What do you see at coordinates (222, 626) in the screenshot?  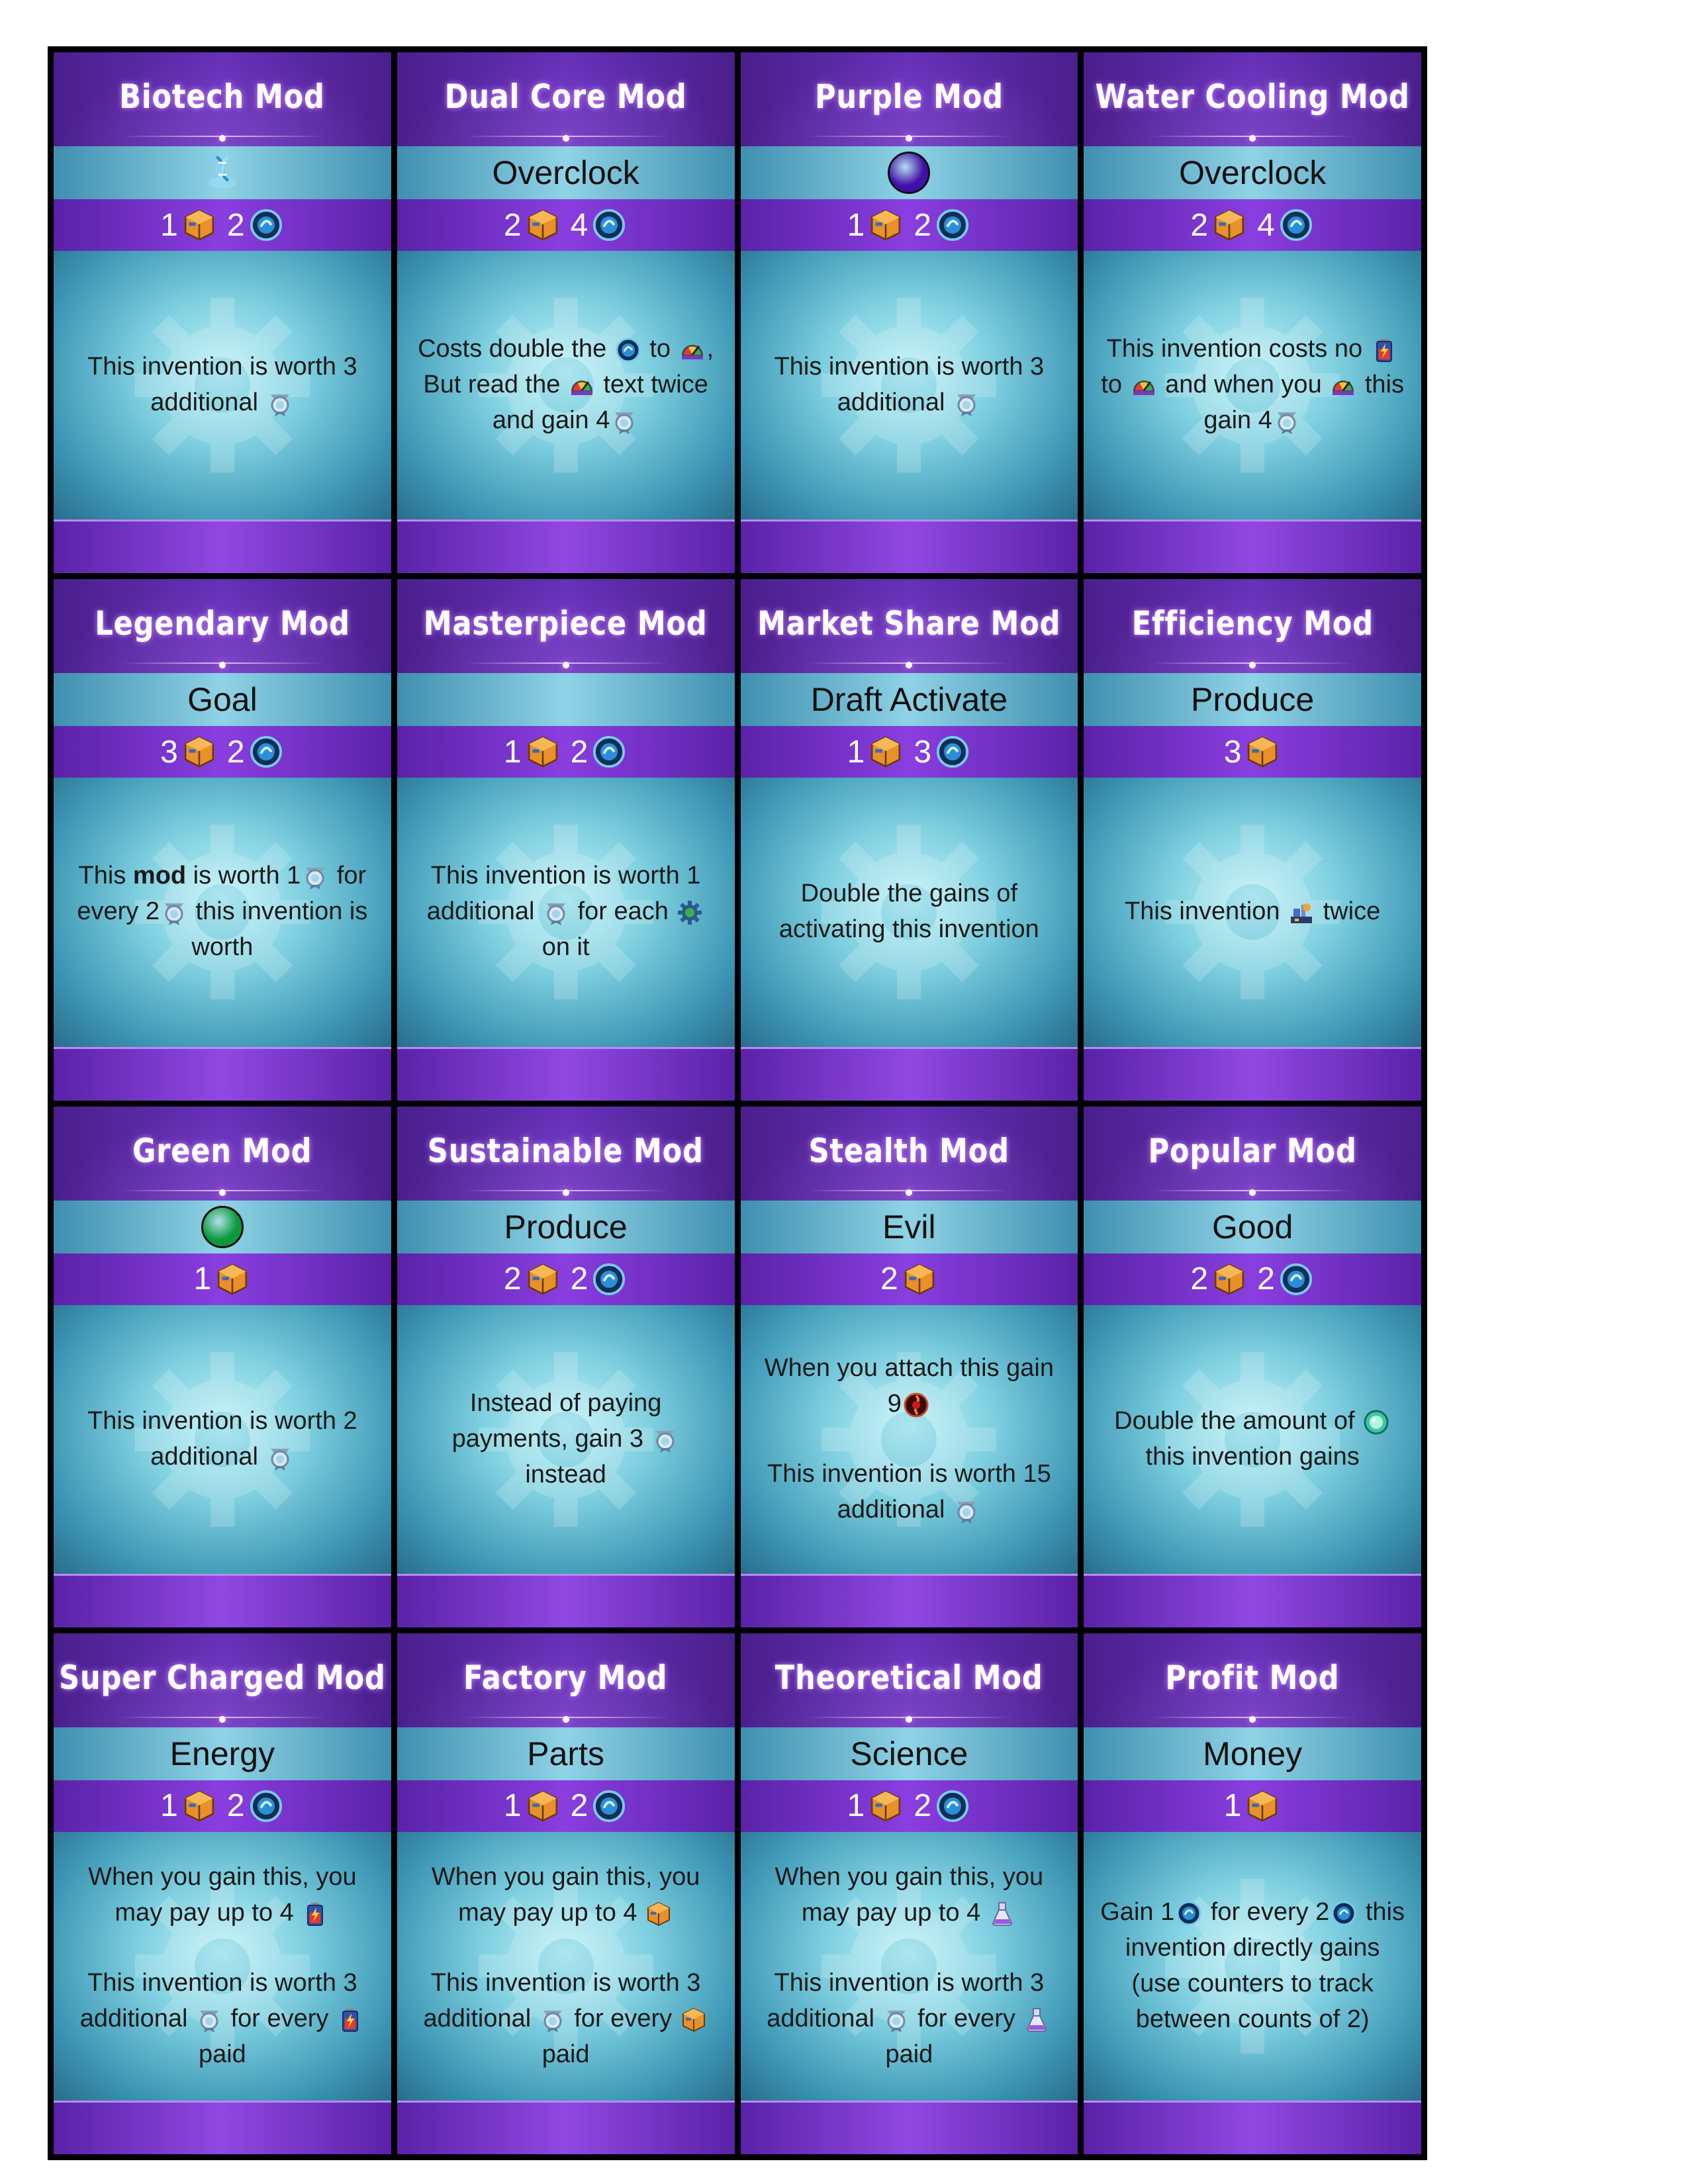 I see `card-title-bar: Legendary Mod` at bounding box center [222, 626].